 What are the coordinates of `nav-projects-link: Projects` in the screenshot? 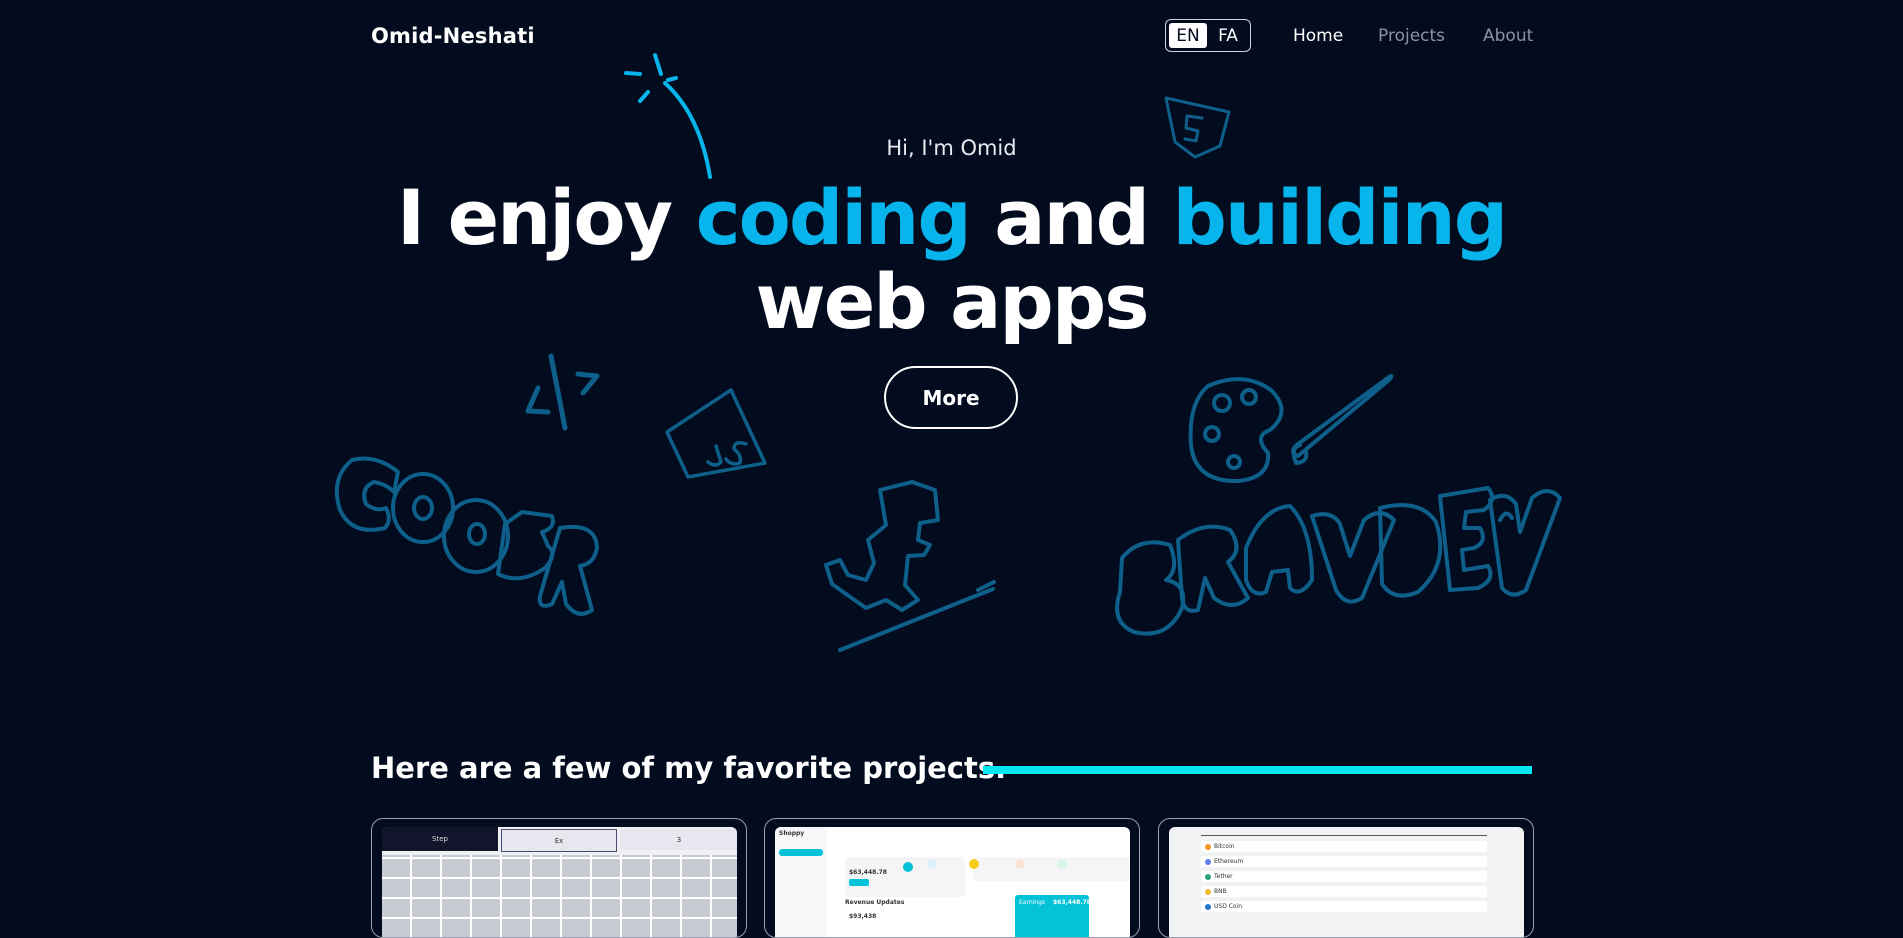 It's located at (1411, 36).